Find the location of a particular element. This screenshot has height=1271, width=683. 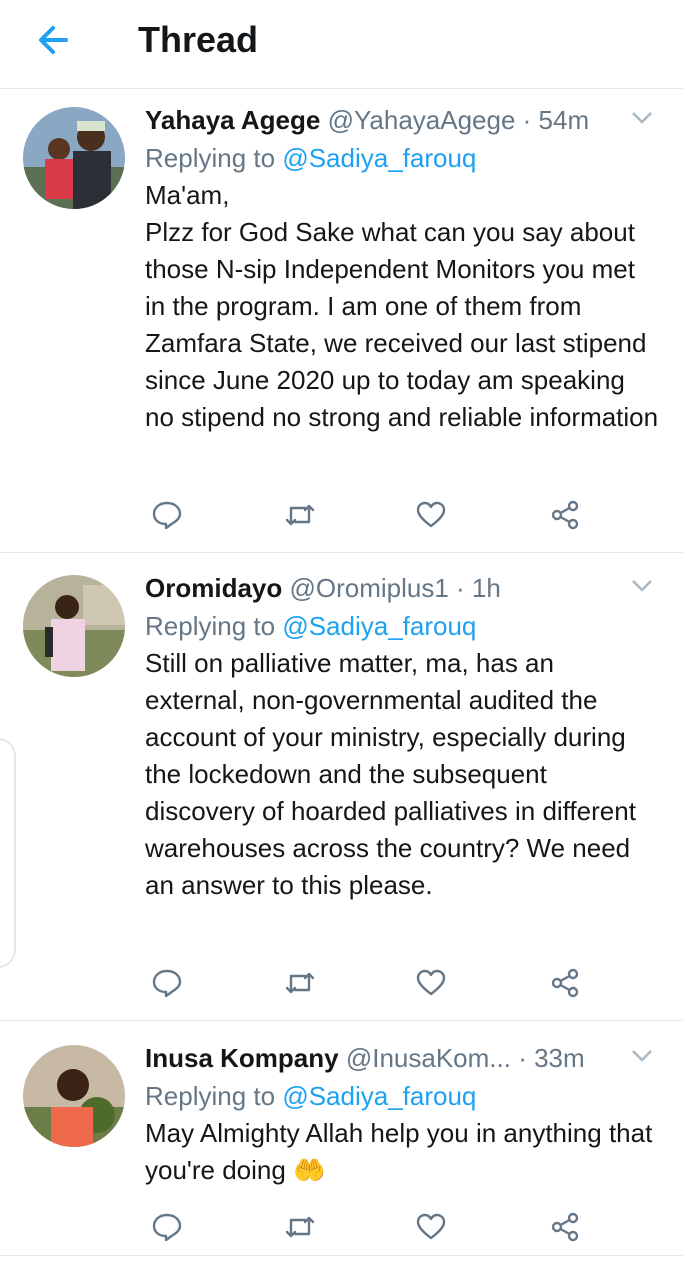

top-app-bar: Thread is located at coordinates (341, 44).